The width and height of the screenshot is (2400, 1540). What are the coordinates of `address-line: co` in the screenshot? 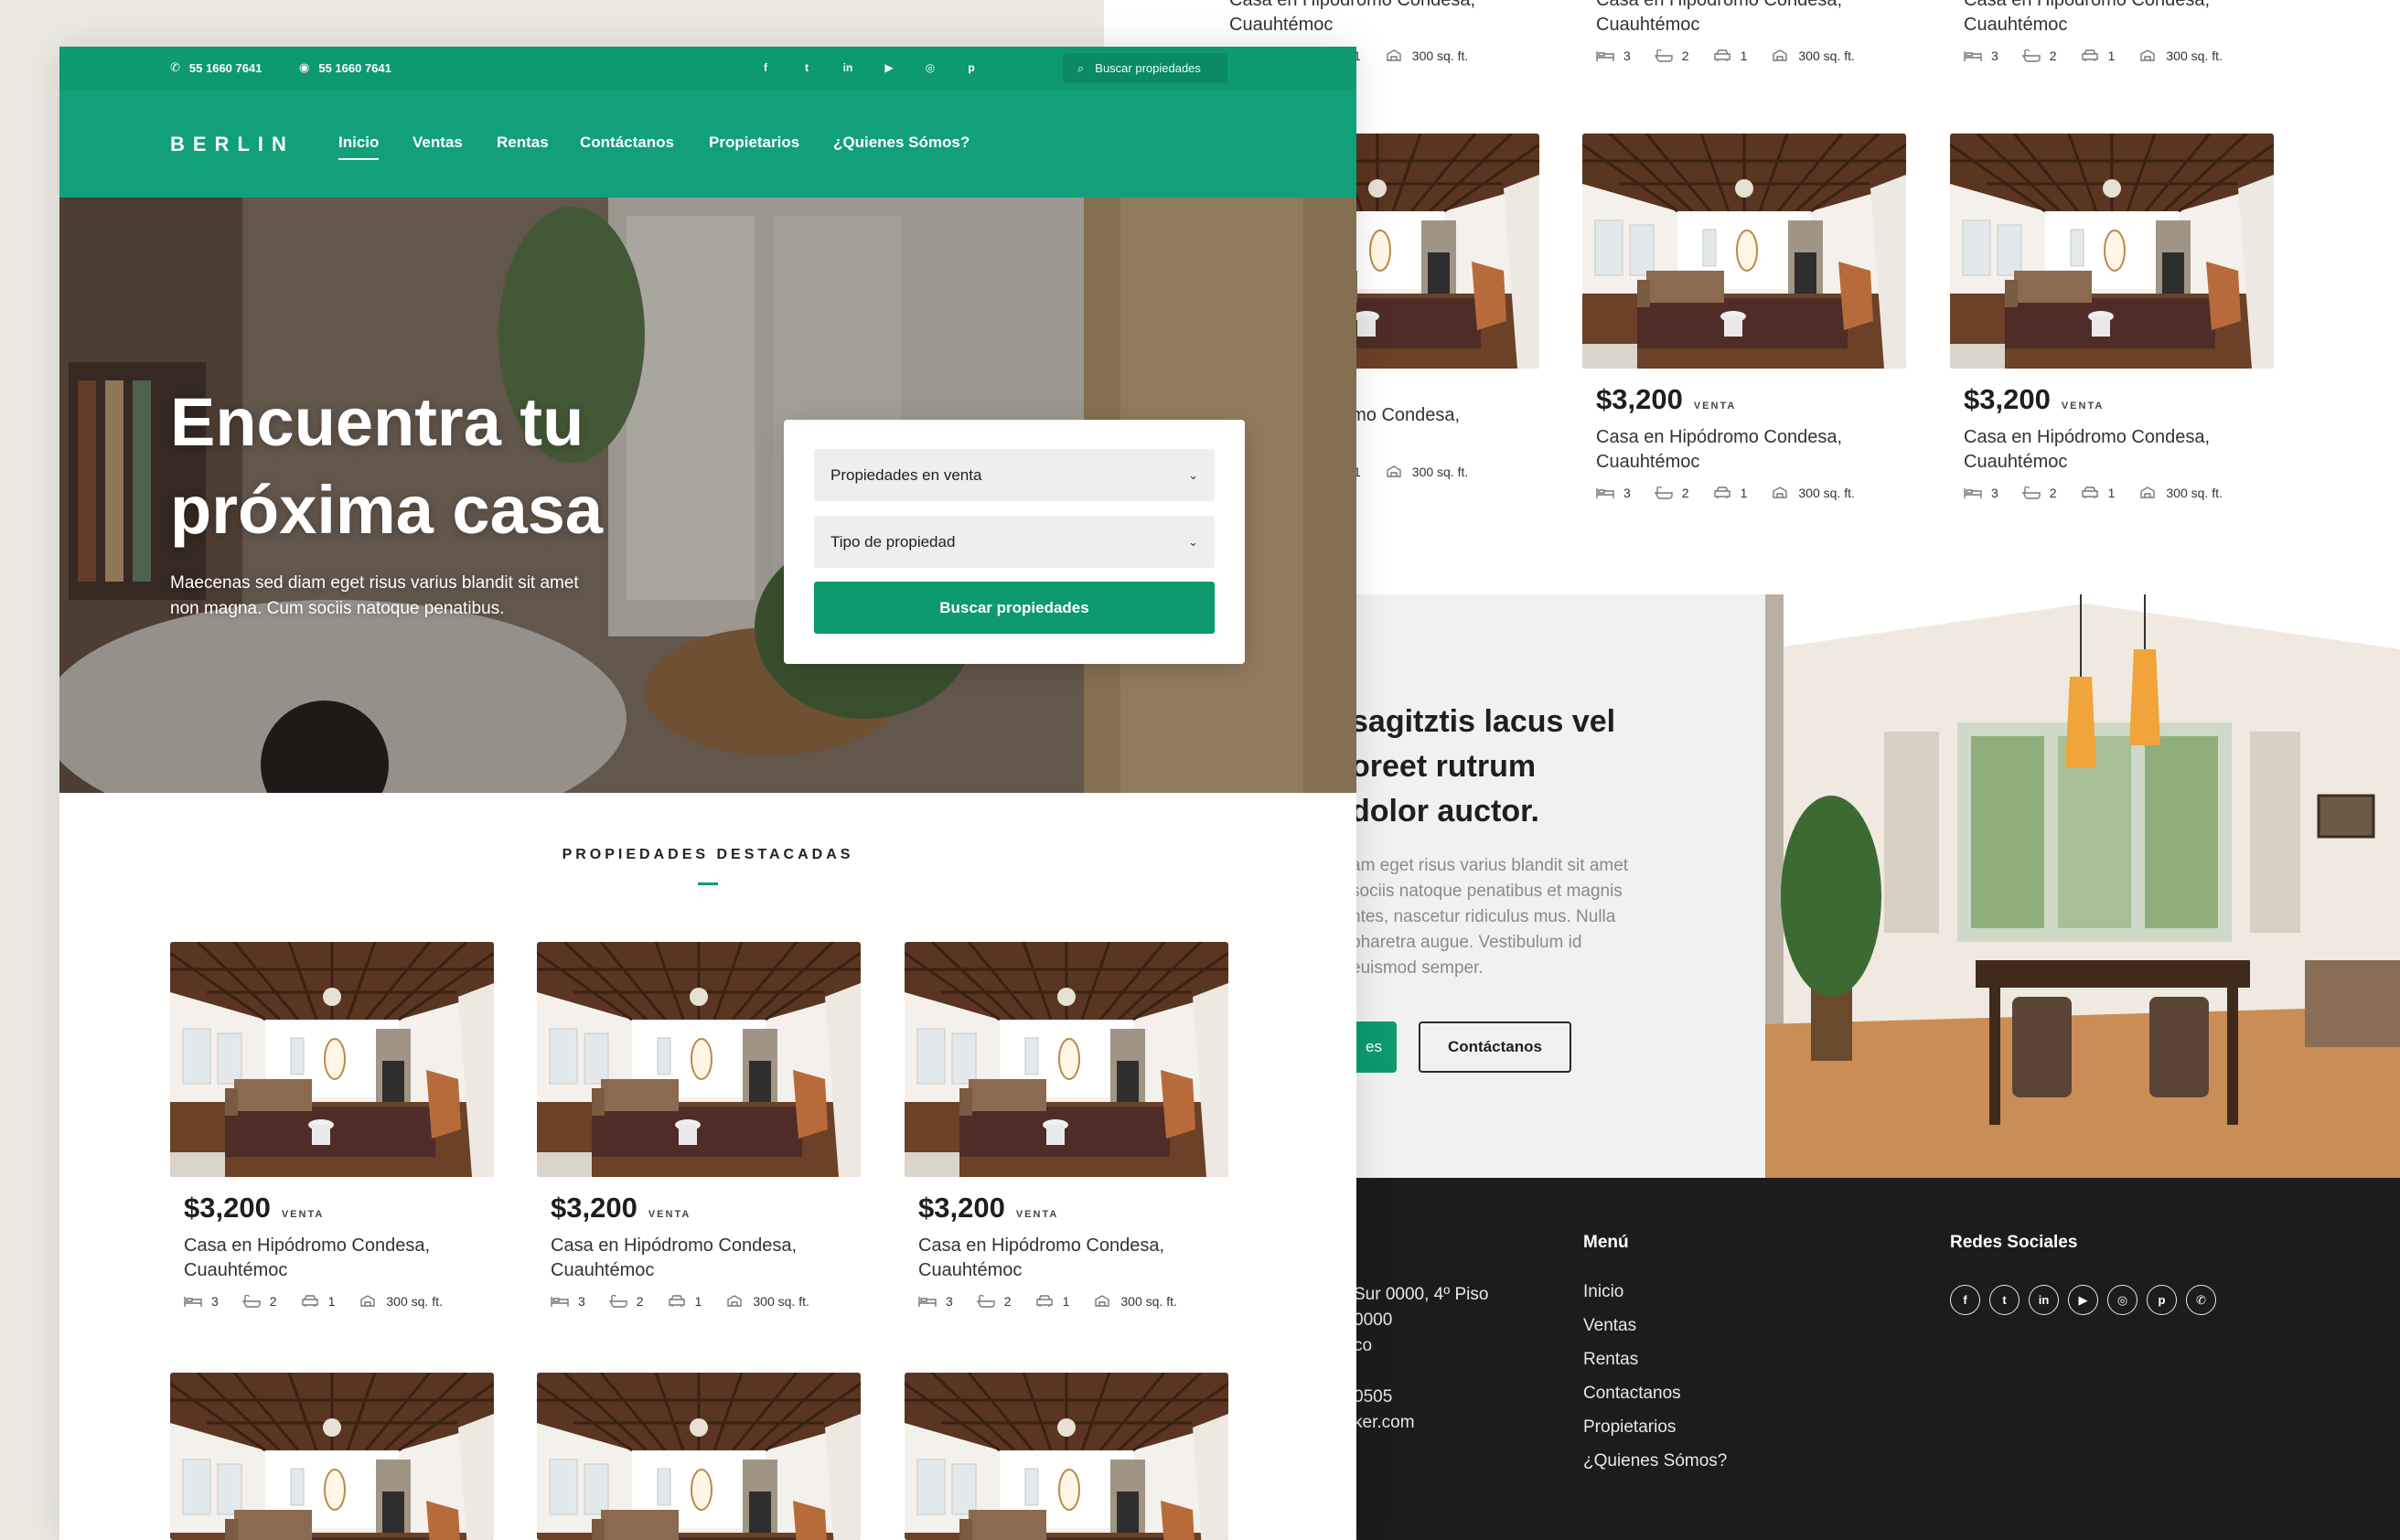 It's located at (1363, 1346).